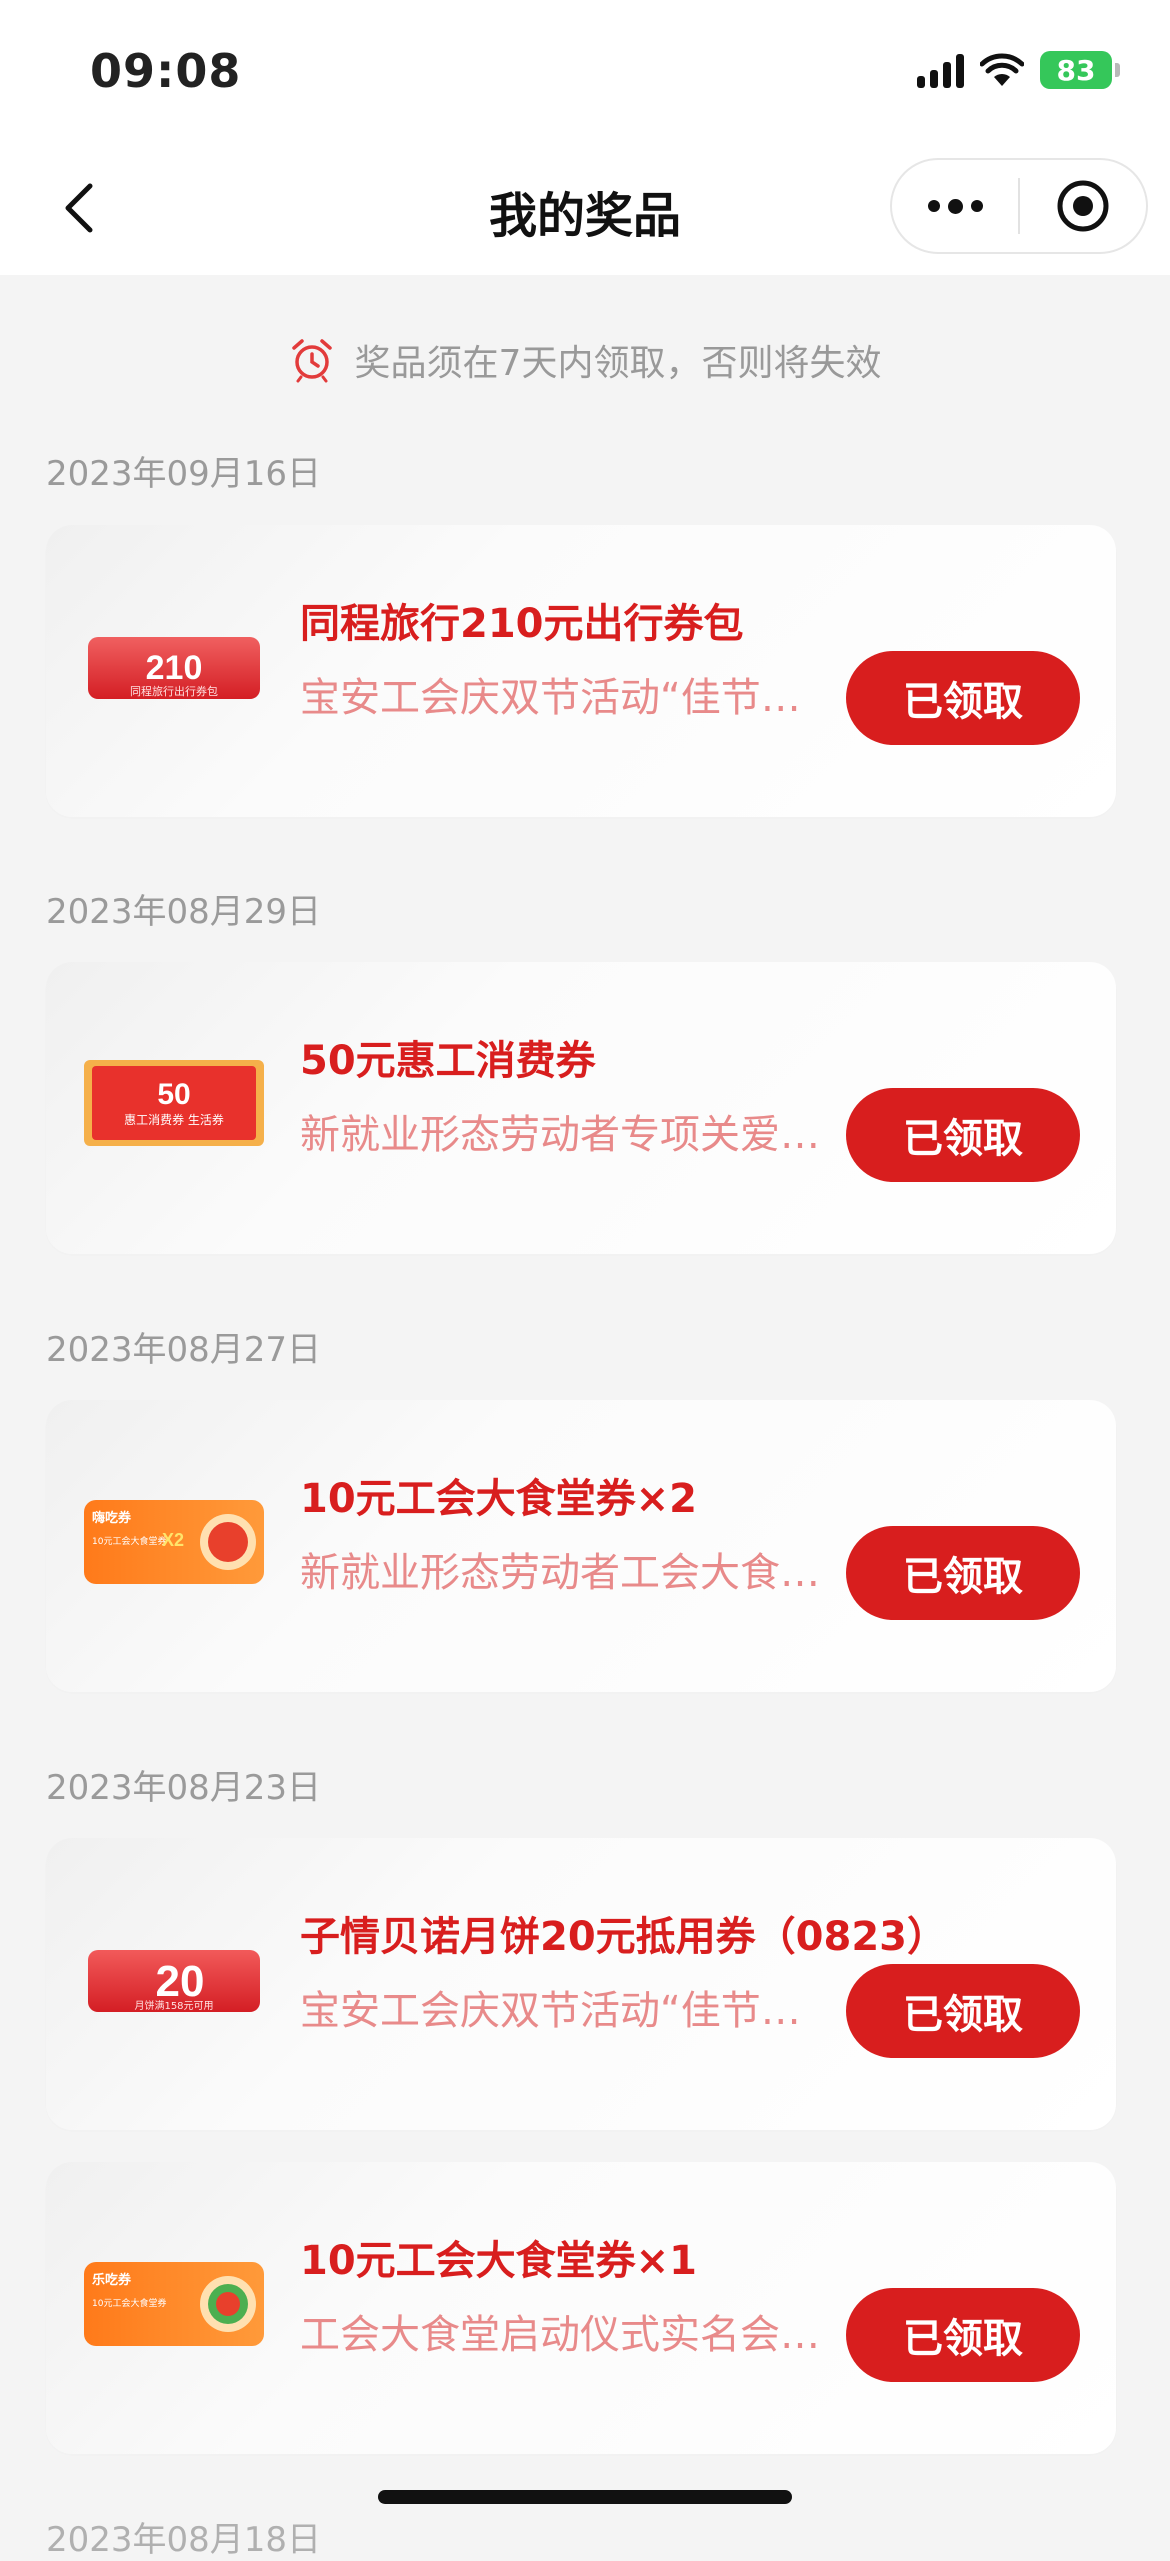 The height and width of the screenshot is (2561, 1170). I want to click on thumb-amount: 210, so click(174, 668).